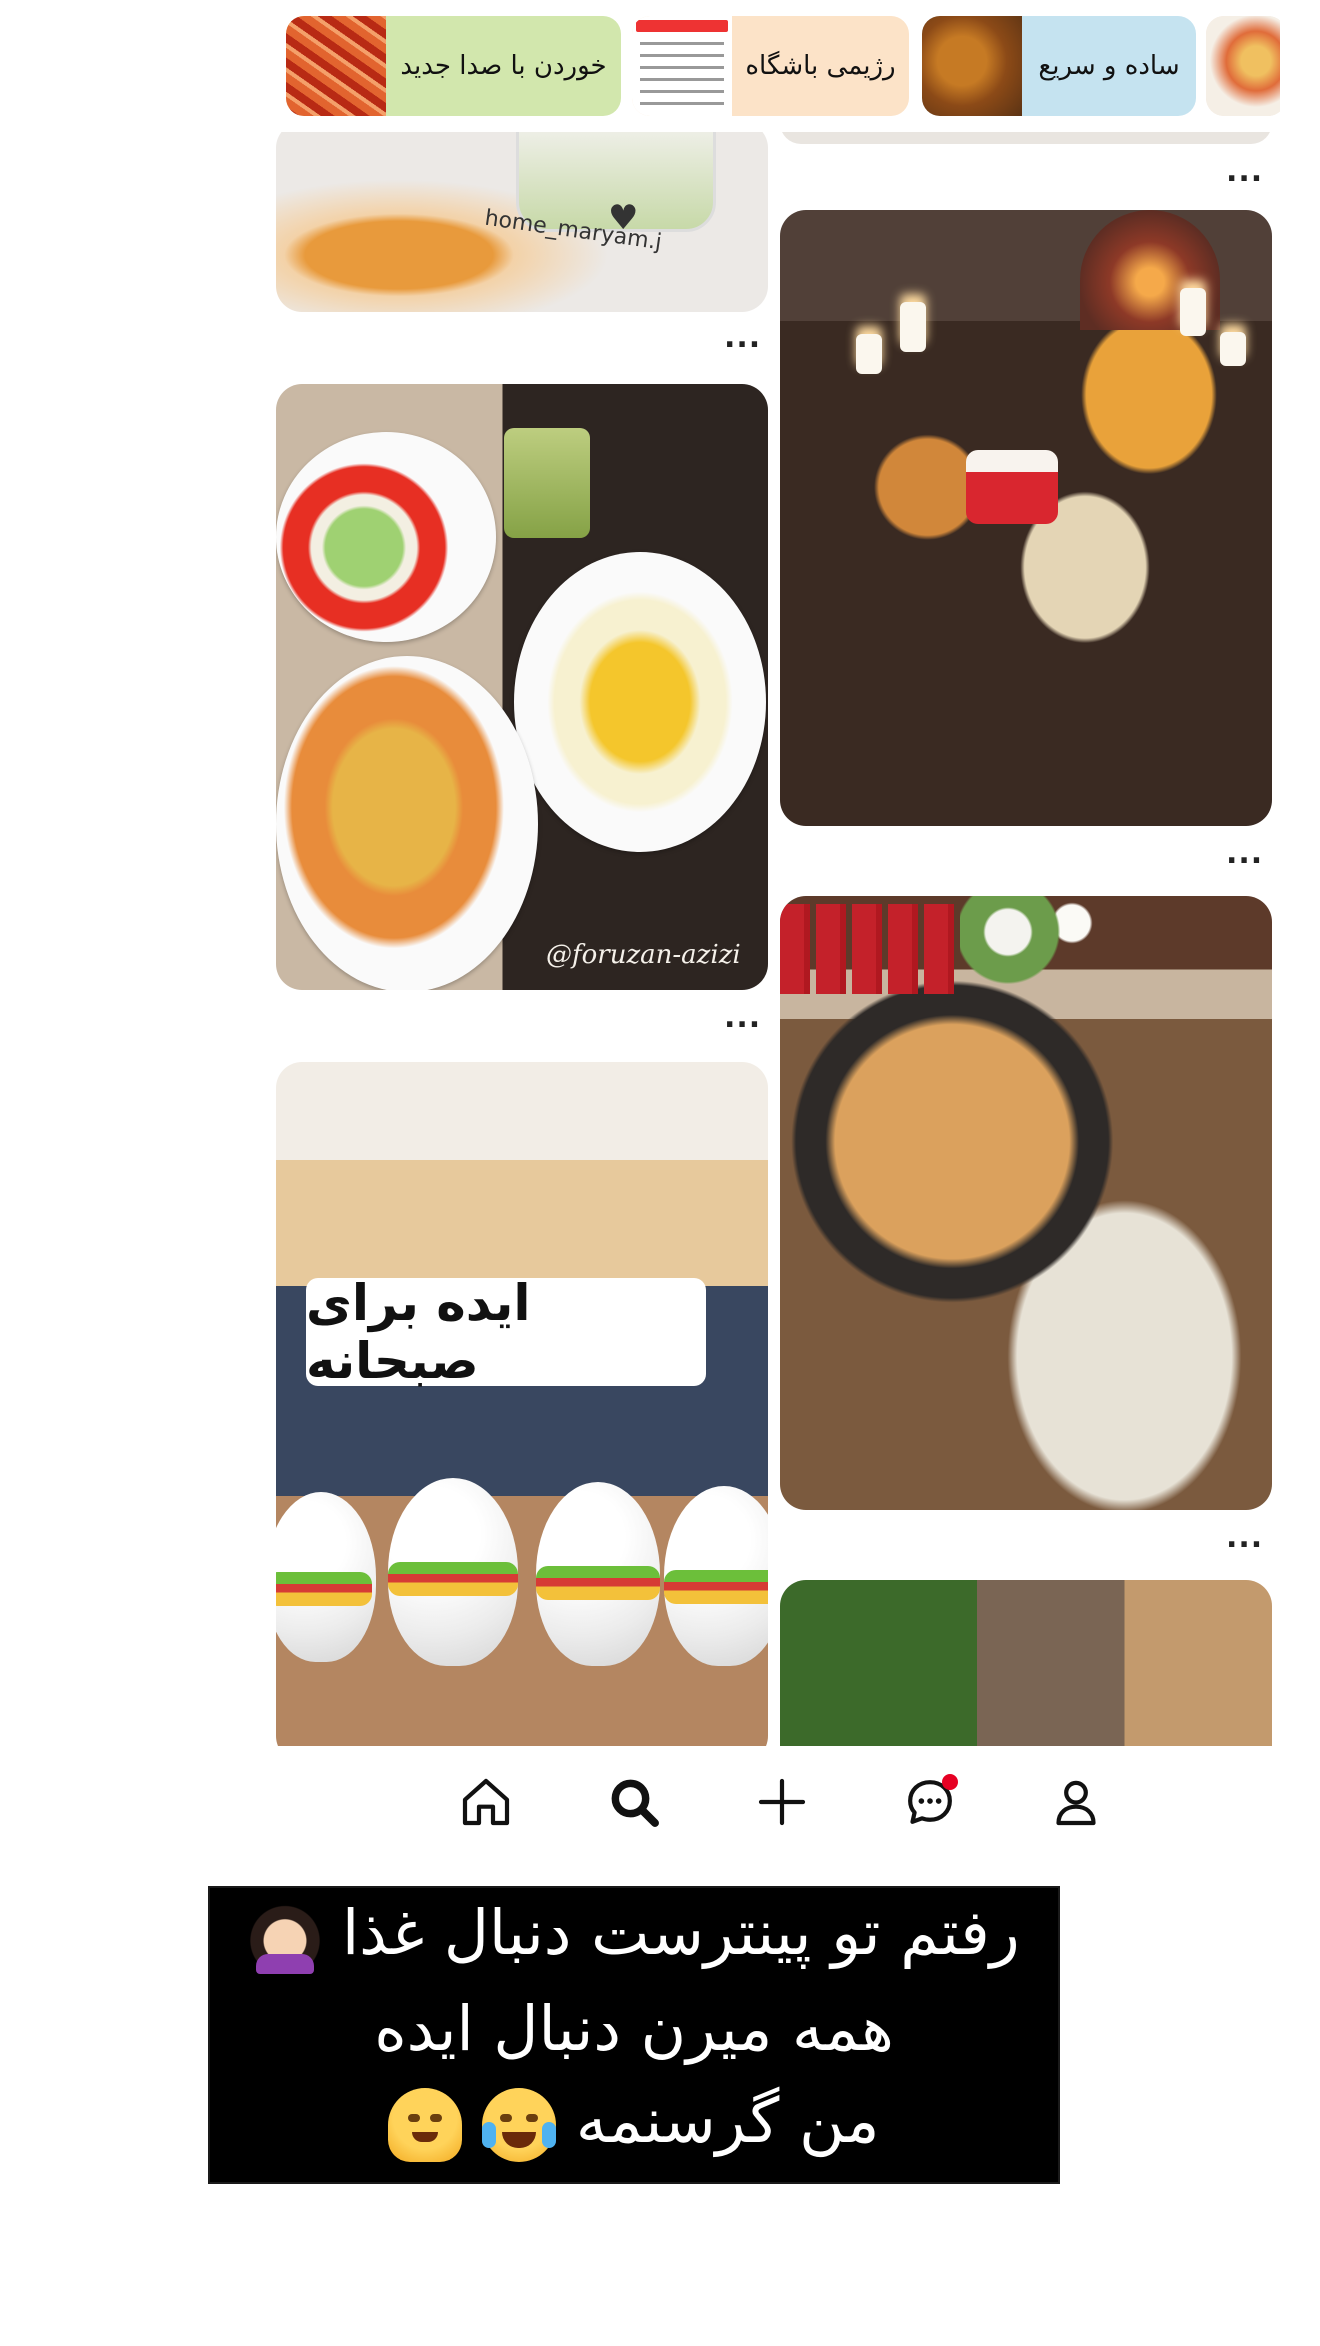 Image resolution: width=1320 pixels, height=2346 pixels. What do you see at coordinates (336, 66) in the screenshot?
I see `spicy-shrimp-thumb` at bounding box center [336, 66].